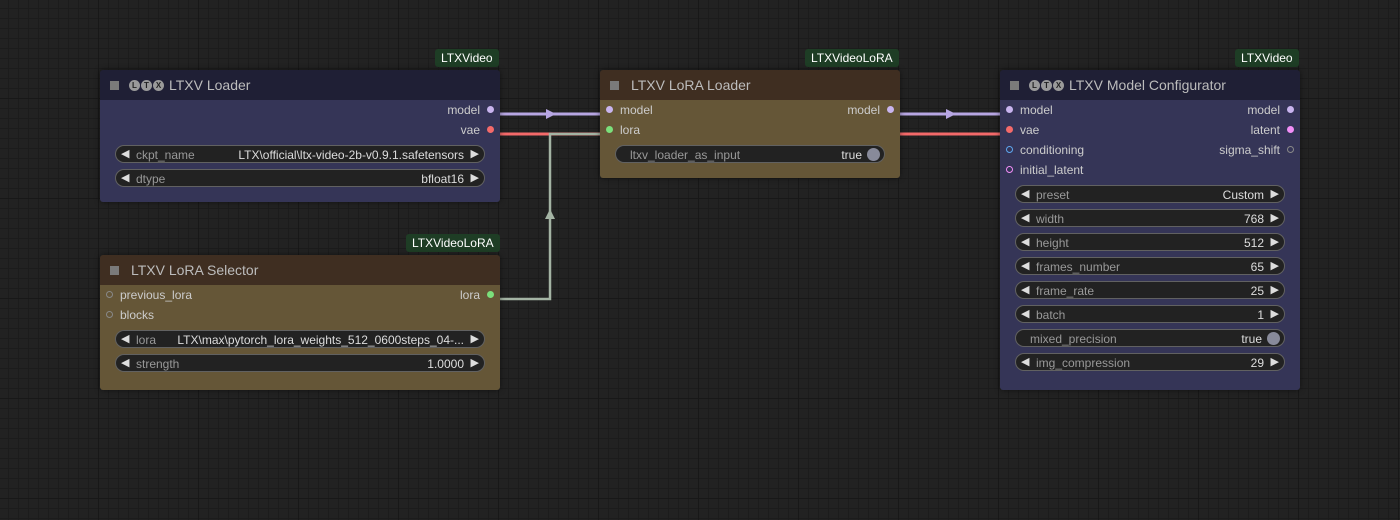 The image size is (1400, 520). Describe the element at coordinates (300, 270) in the screenshot. I see `node-header: LTXV LoRA Selector` at that location.